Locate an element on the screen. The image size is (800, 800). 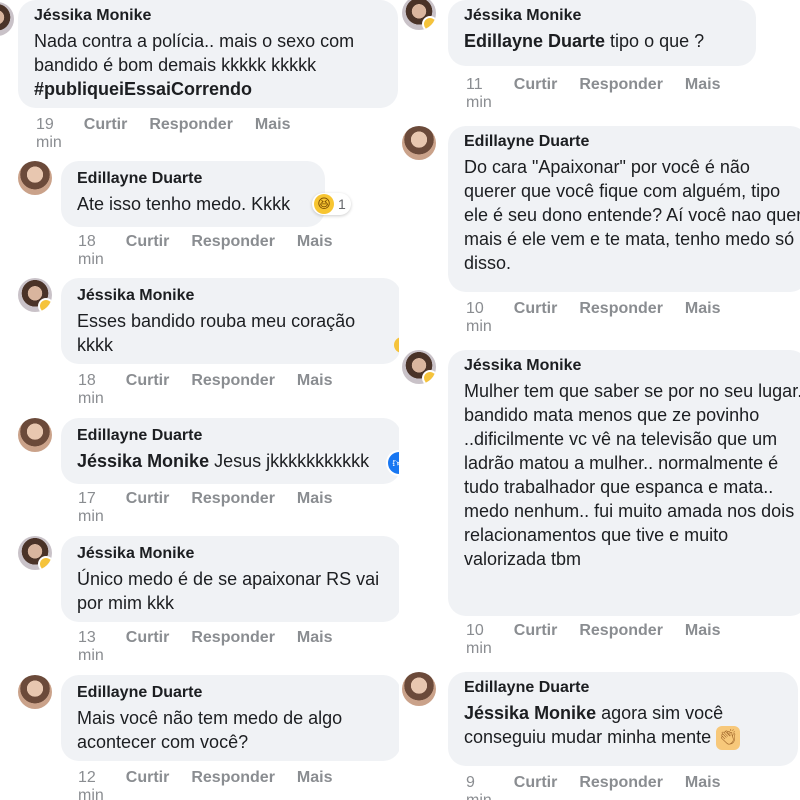
comment-actions: 17 min Curtir Responder Mais is located at coordinates (216, 508).